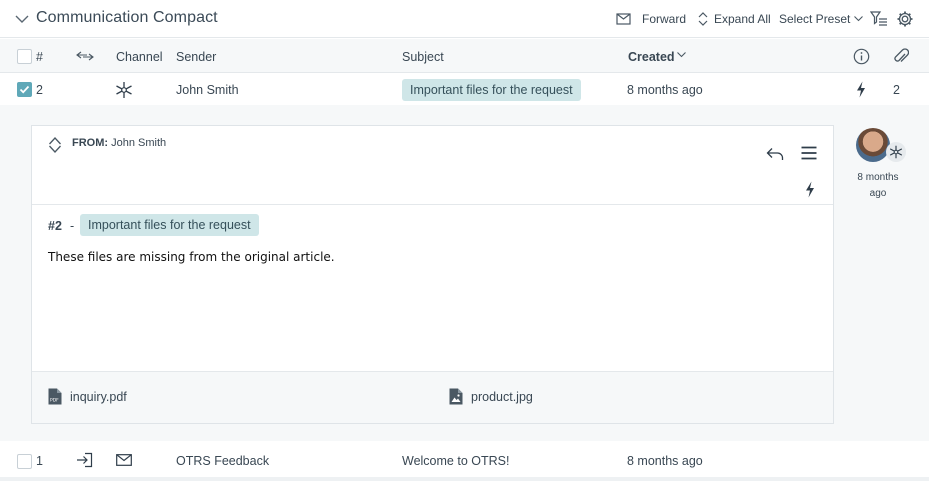 Image resolution: width=929 pixels, height=481 pixels. Describe the element at coordinates (879, 19) in the screenshot. I see `filter-list-icon` at that location.